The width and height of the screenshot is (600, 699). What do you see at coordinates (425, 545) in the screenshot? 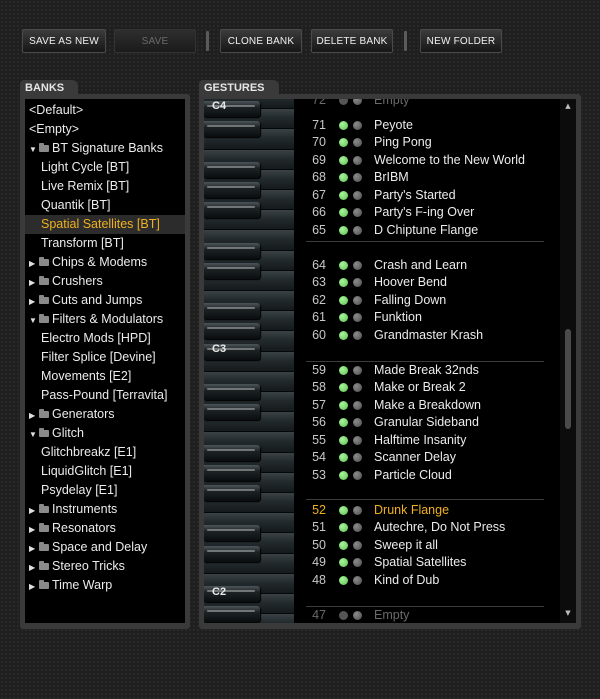
I see `gesture-row: 50 Sweep it all` at bounding box center [425, 545].